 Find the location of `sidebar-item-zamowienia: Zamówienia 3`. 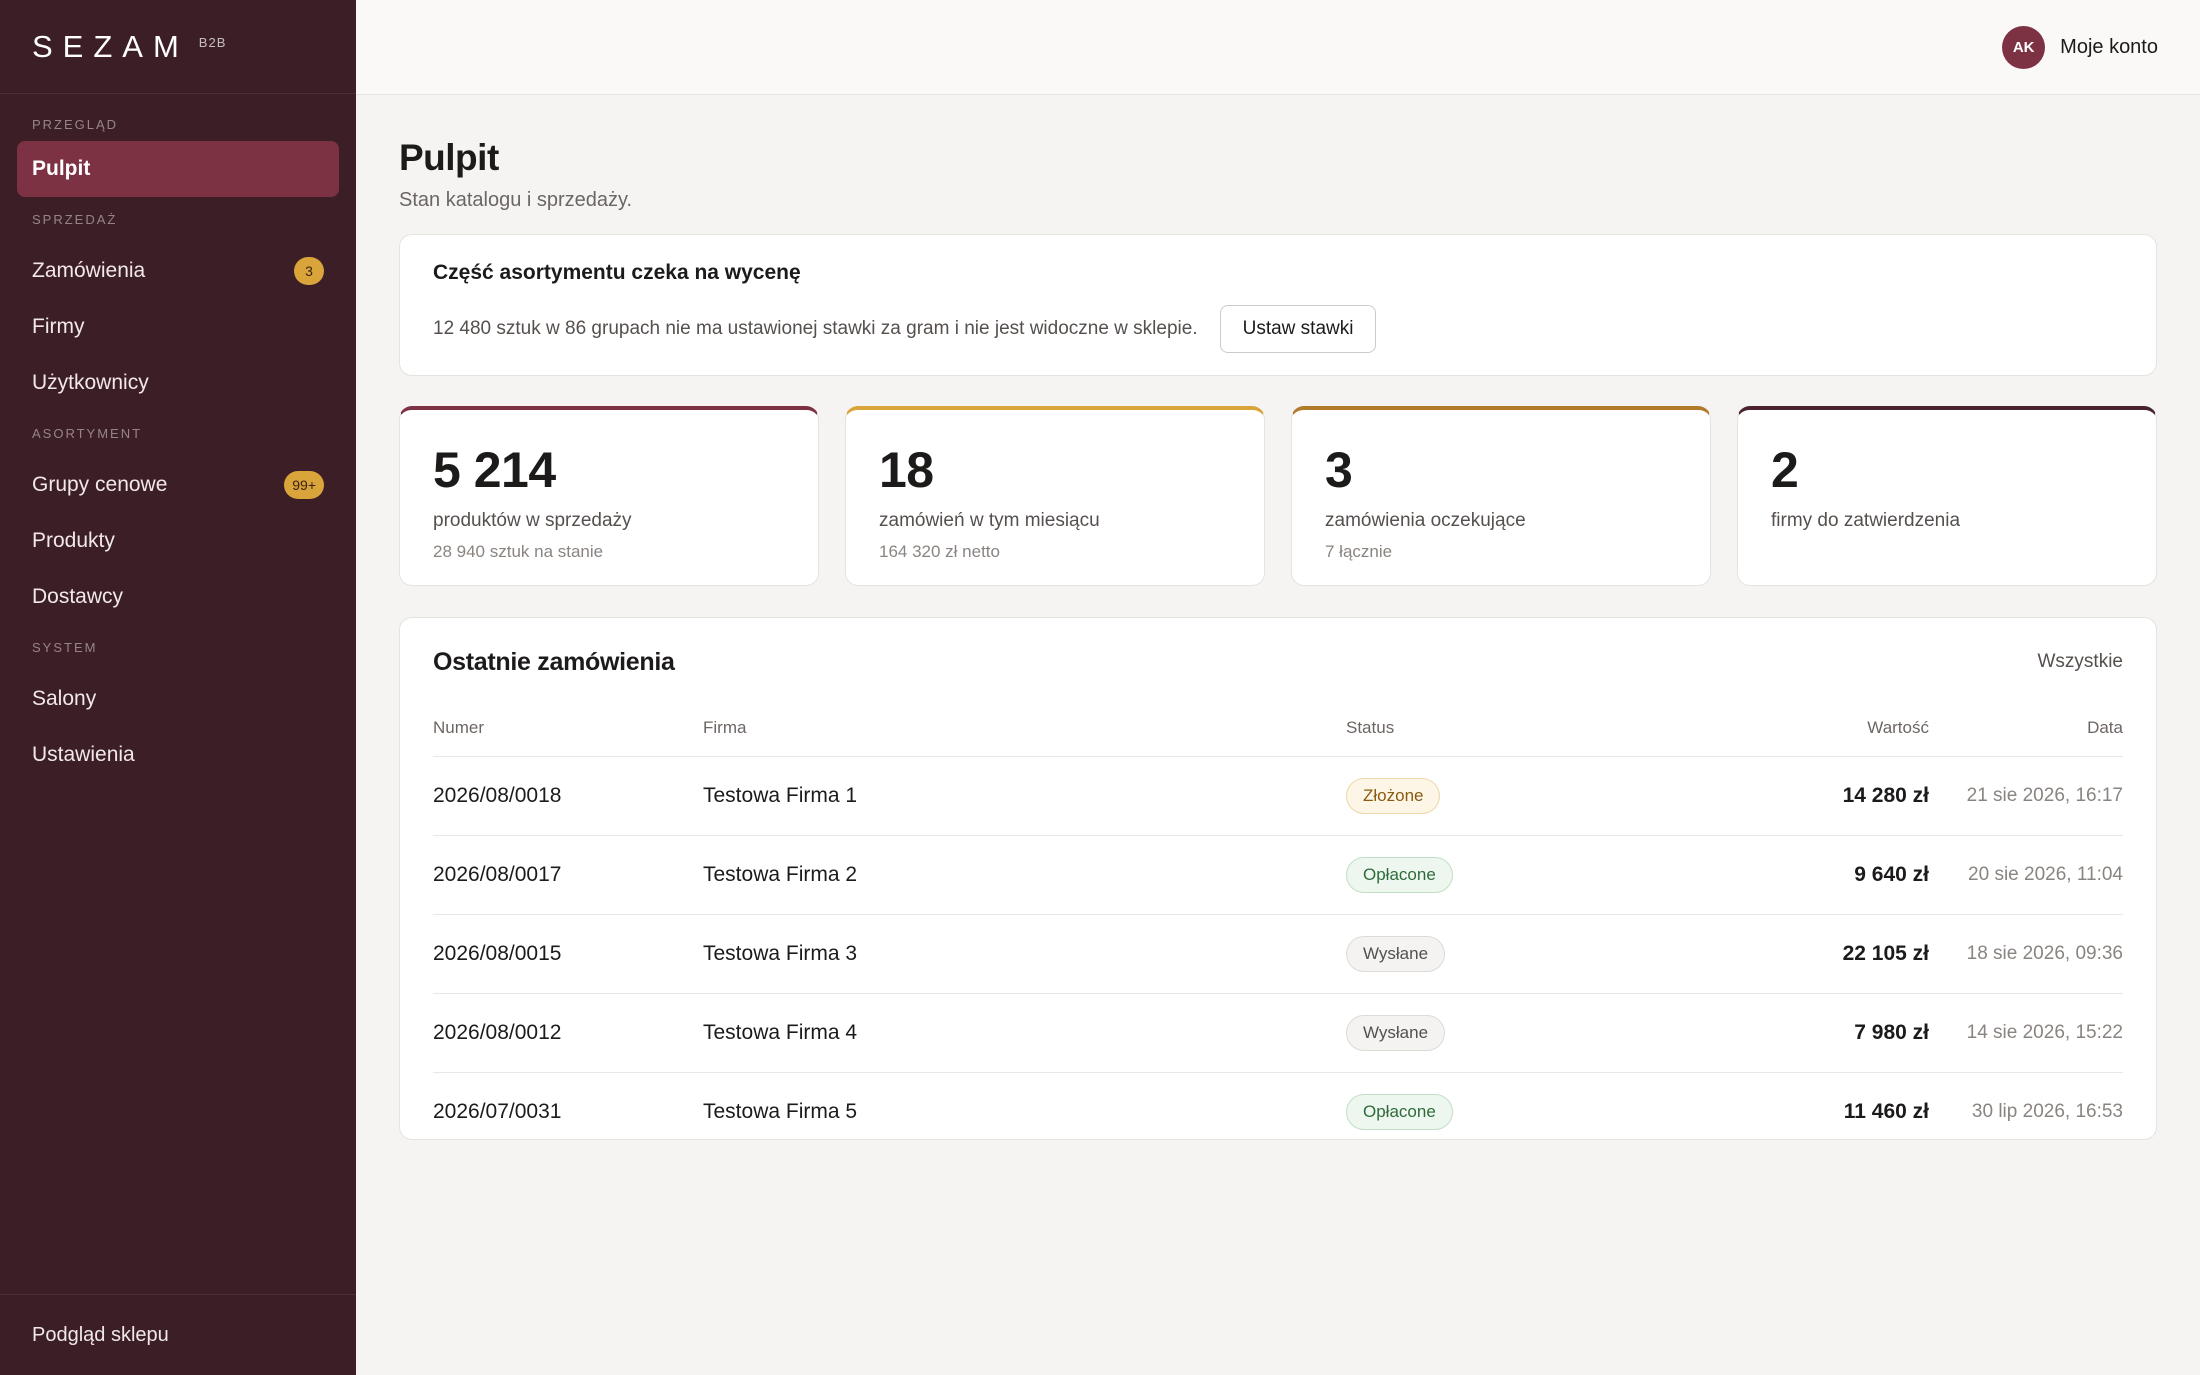

sidebar-item-zamowienia: Zamówienia 3 is located at coordinates (178, 271).